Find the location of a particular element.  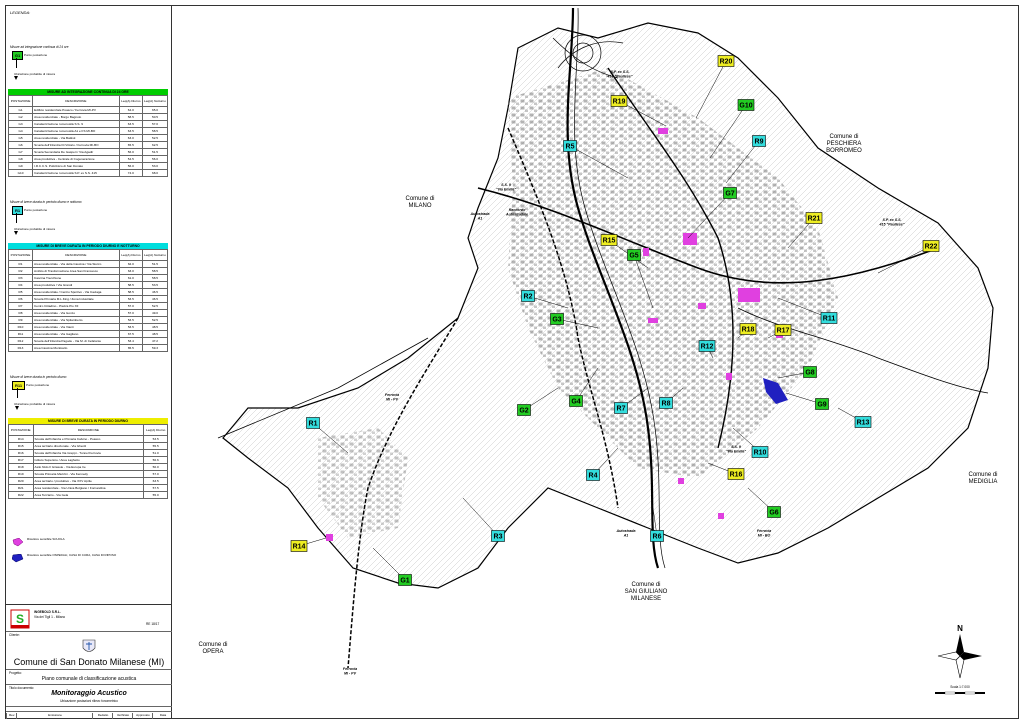

station-g3: G3 is located at coordinates (557, 319).